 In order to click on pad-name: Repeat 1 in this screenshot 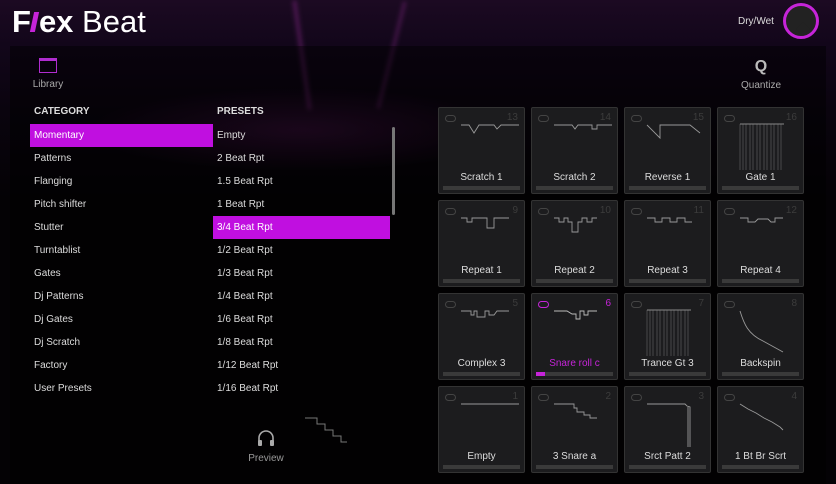, I will do `click(481, 270)`.